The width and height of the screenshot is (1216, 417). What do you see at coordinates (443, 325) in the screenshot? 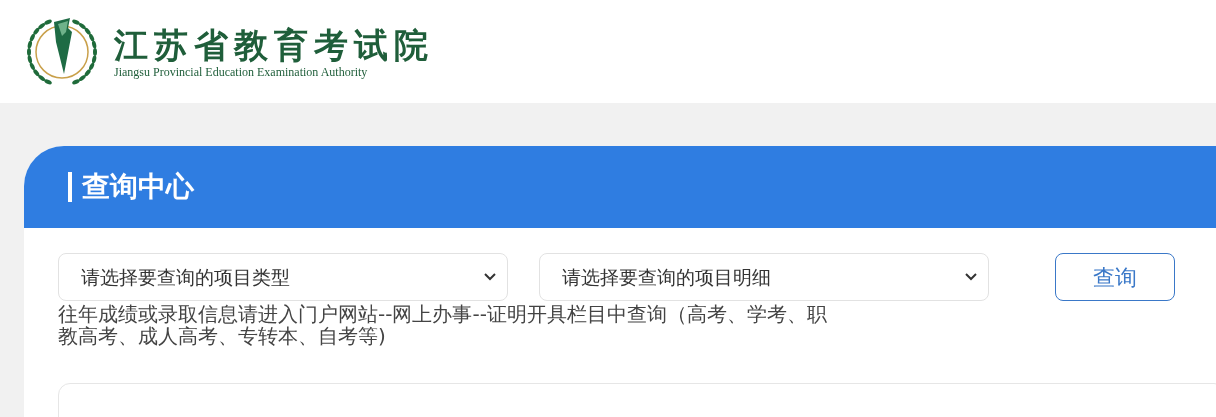
I see `notice-text: 往年成绩或录取信息请进入门户网站--网上办事--证明开具栏目中查询（高考、学考、职教高考、成人高考、专转本、自考等)` at bounding box center [443, 325].